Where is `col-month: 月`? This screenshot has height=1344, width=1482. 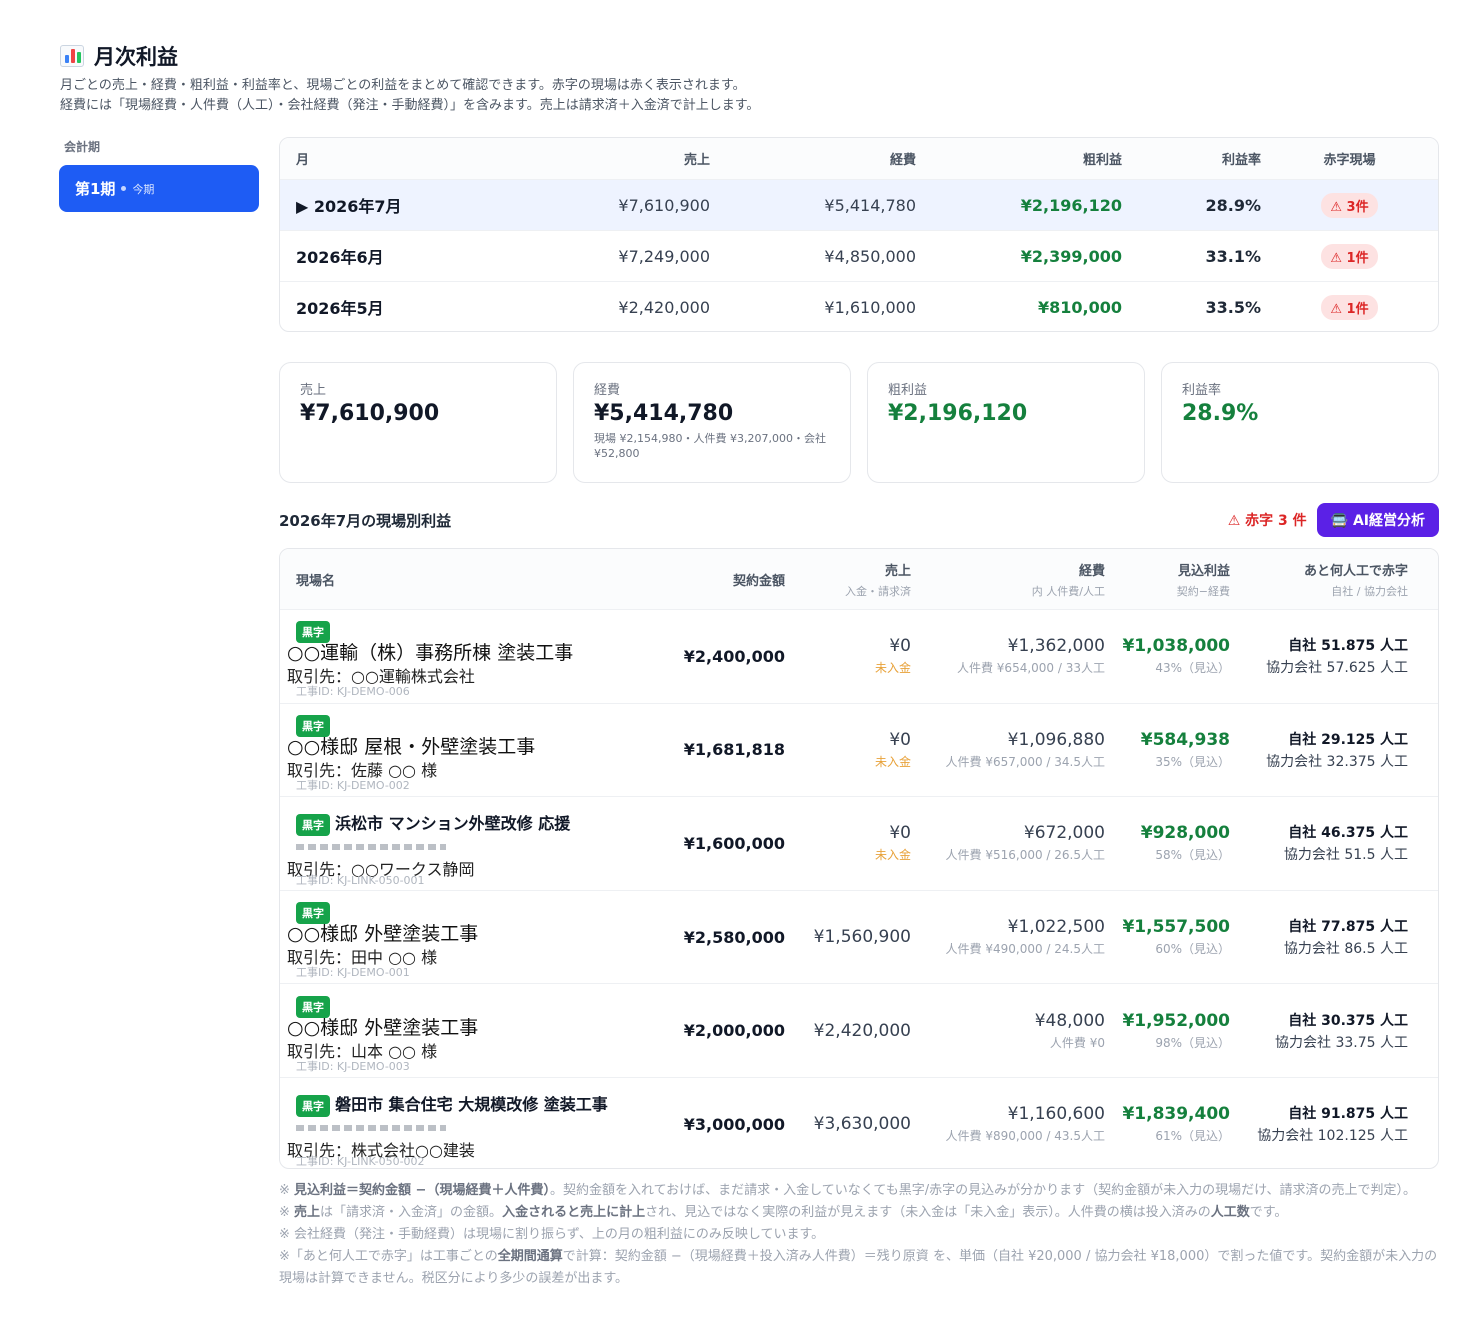
col-month: 月 is located at coordinates (303, 160).